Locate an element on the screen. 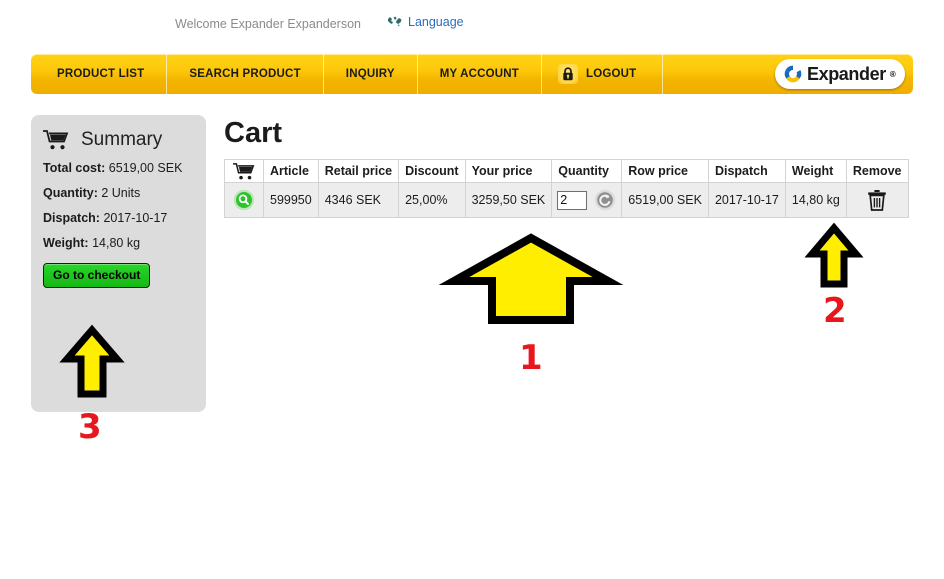 The height and width of the screenshot is (579, 944). nav-label: PRODUCT LIST is located at coordinates (101, 74).